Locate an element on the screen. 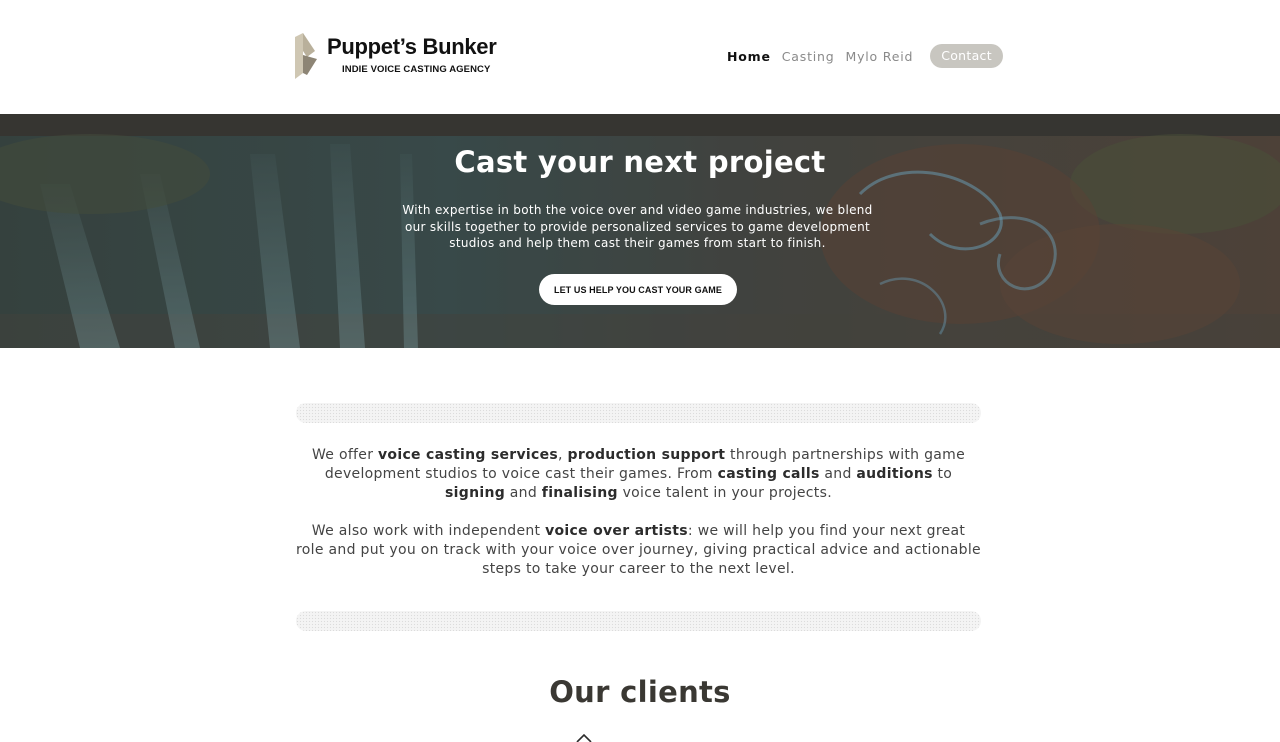 This screenshot has width=1280, height=742. chevron-up-icon is located at coordinates (584, 738).